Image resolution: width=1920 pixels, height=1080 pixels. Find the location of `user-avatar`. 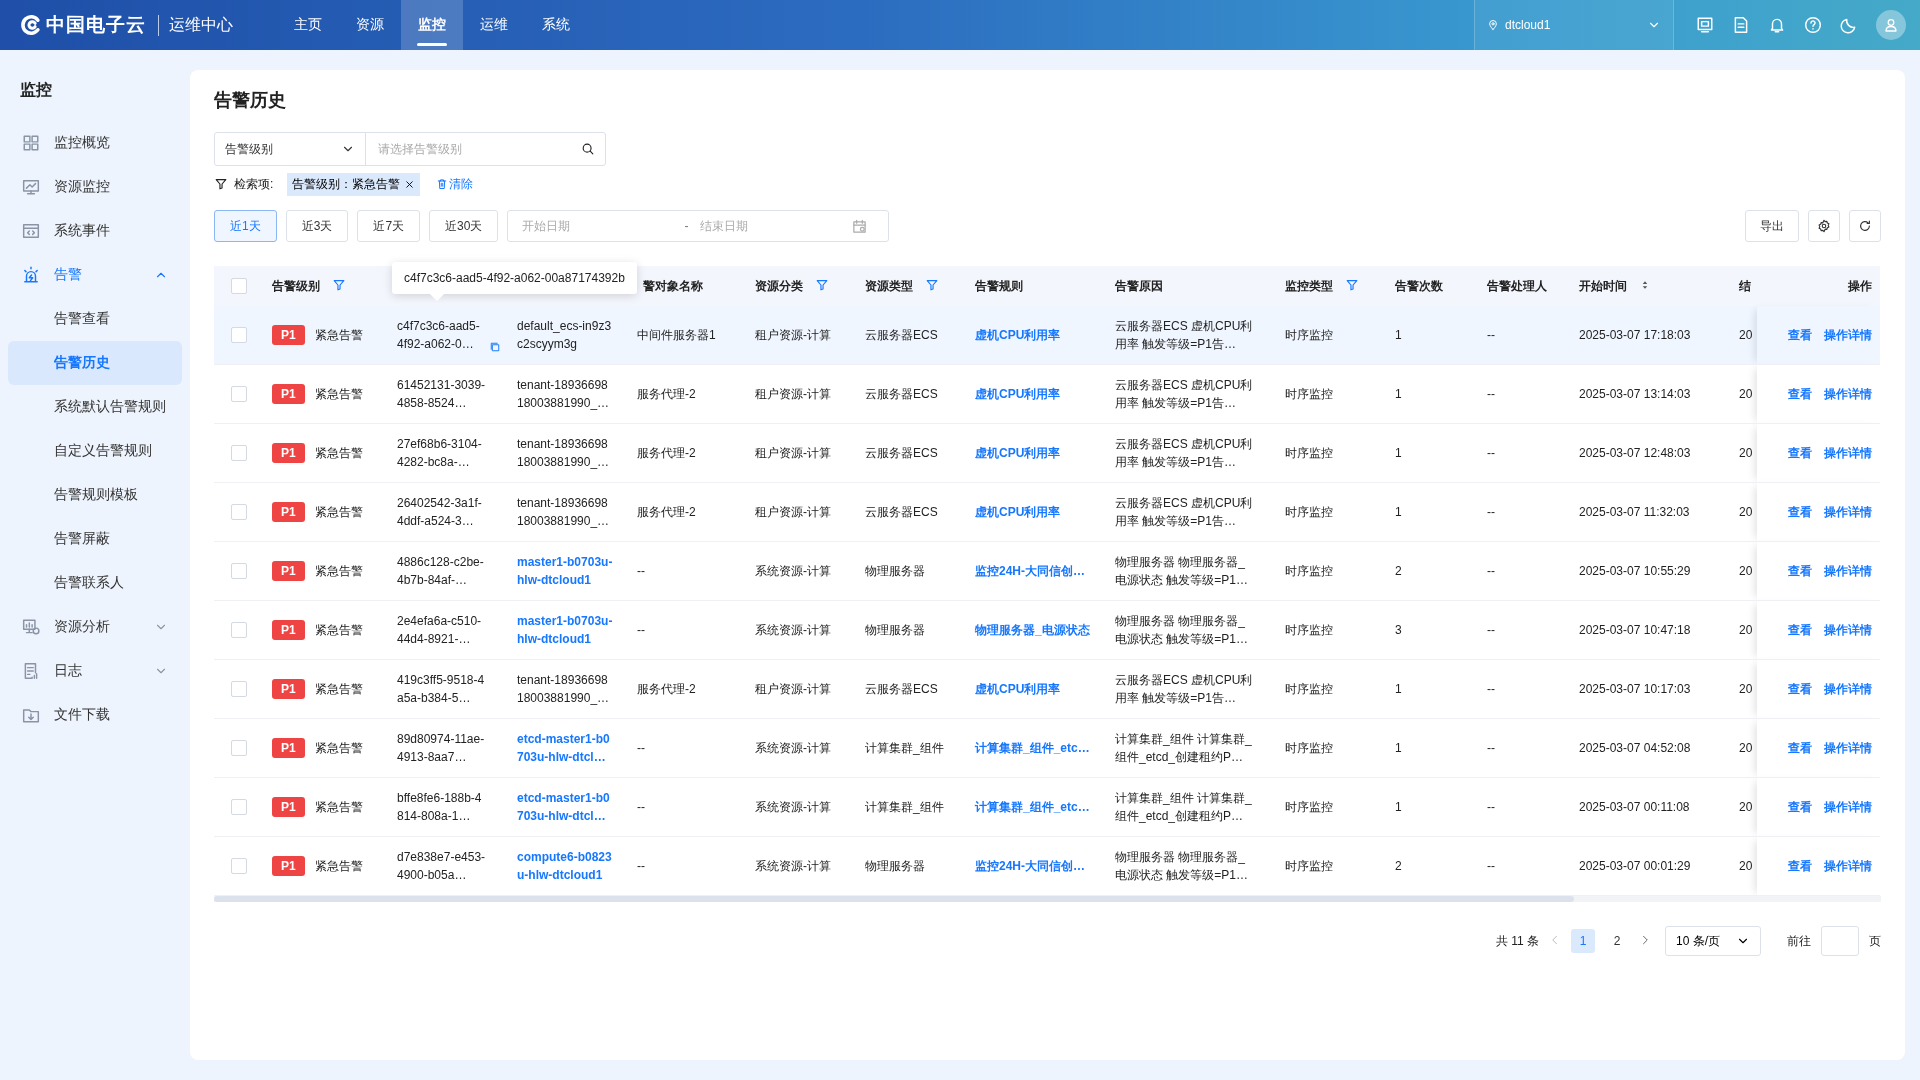

user-avatar is located at coordinates (1891, 25).